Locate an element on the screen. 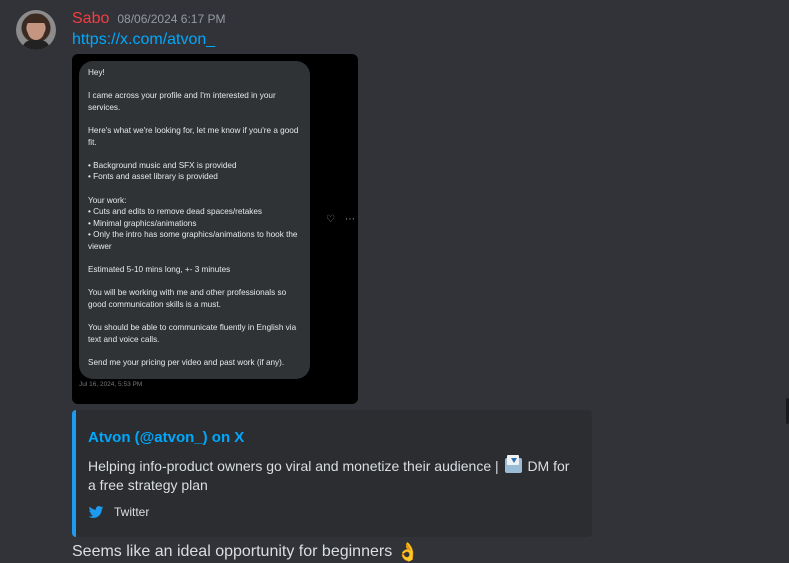  message-timestamp: 08/06/2024 6:17 PM is located at coordinates (171, 19).